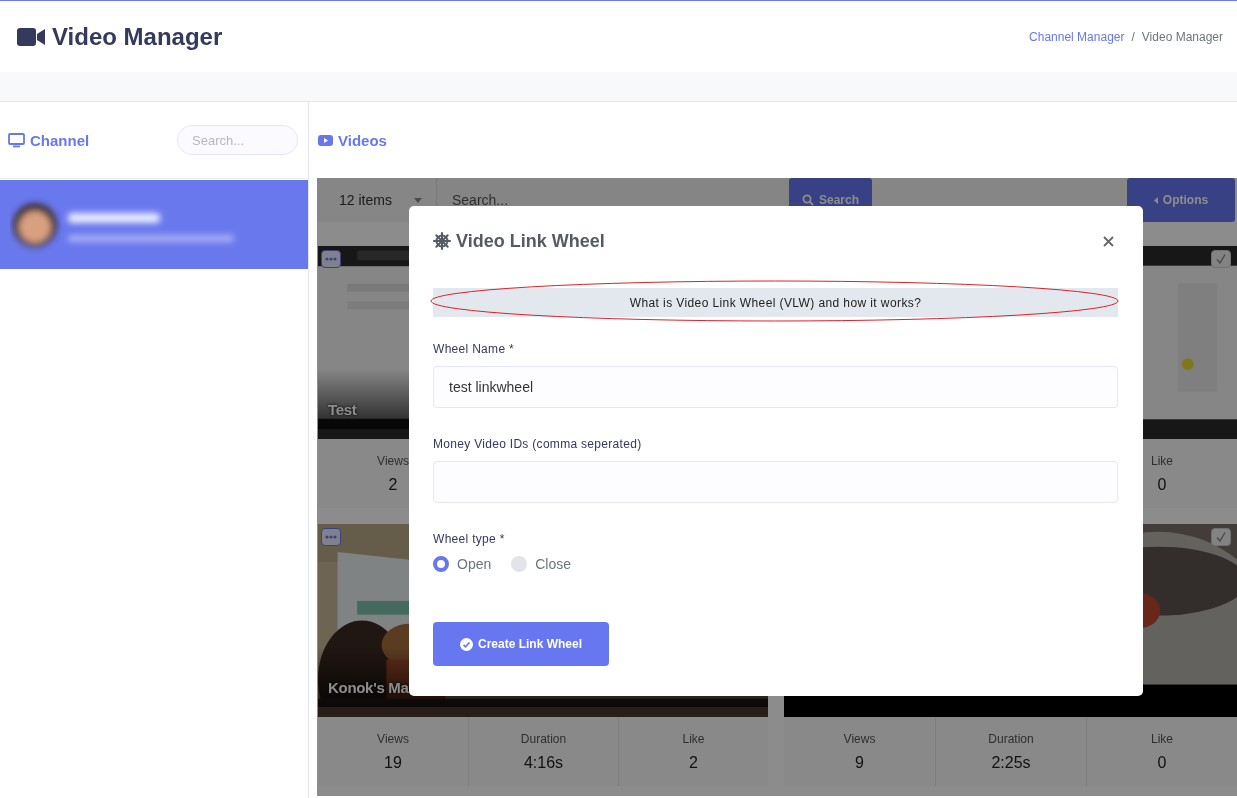  What do you see at coordinates (543, 762) in the screenshot?
I see `stat-value: 4:16s` at bounding box center [543, 762].